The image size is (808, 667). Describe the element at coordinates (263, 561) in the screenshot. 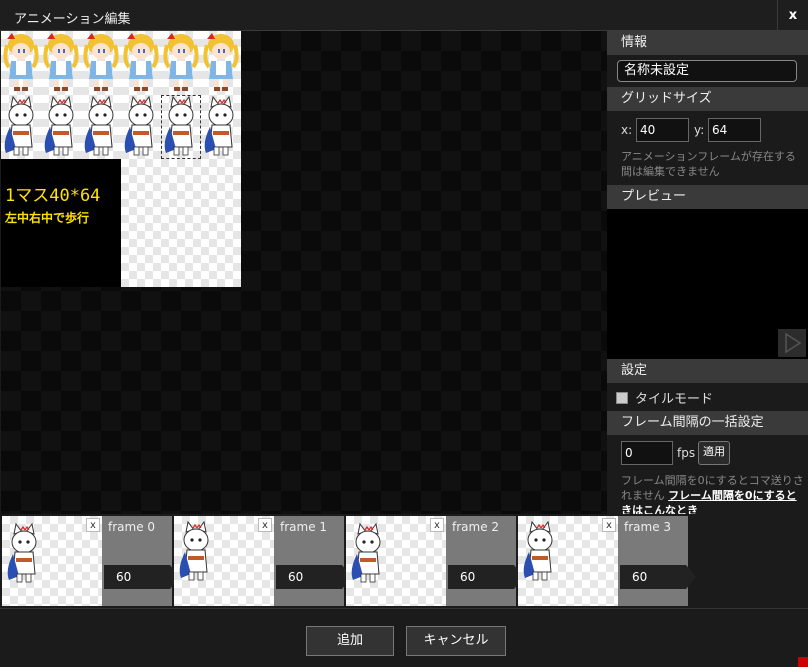

I see `frame-item: frame 1 60 x` at that location.